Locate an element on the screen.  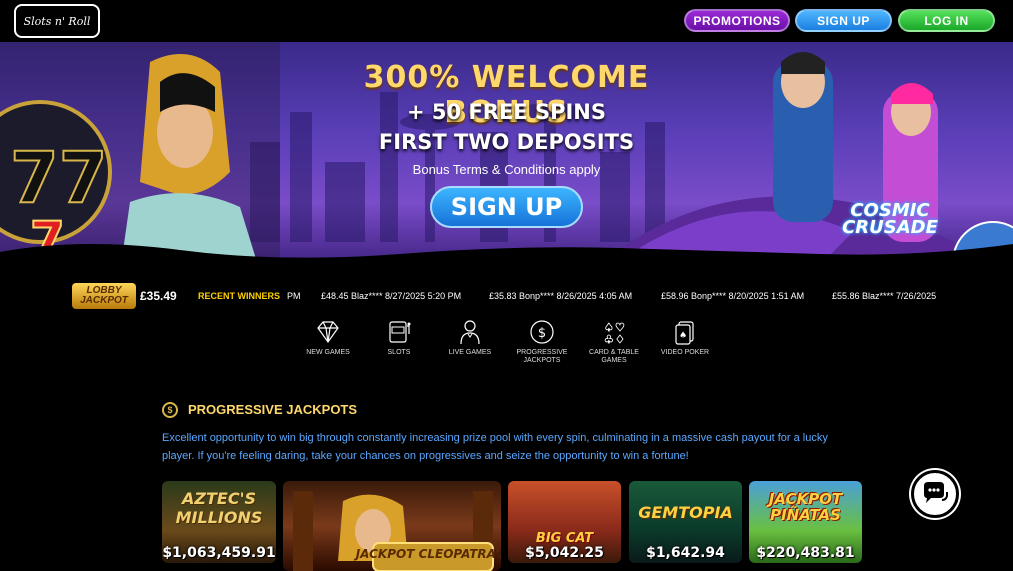
game-title: AZTEC'S MILLIONS is located at coordinates (219, 508).